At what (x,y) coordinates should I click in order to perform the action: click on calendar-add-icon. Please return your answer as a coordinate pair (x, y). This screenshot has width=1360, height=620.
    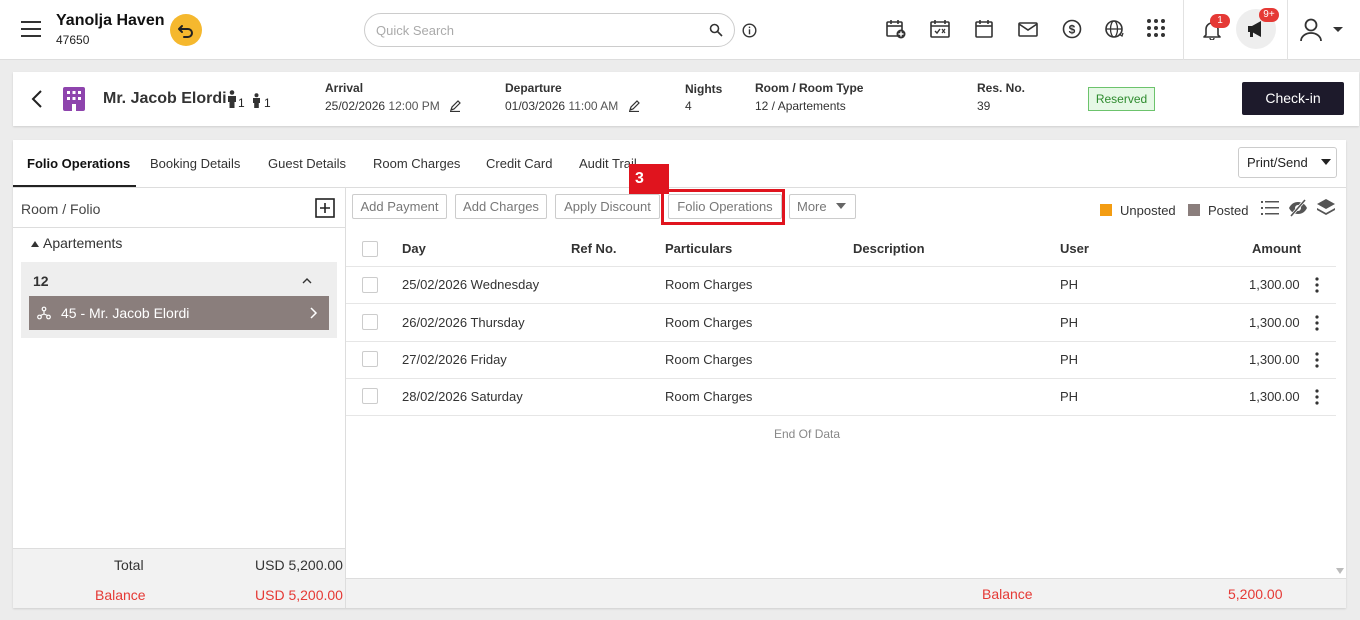
    Looking at the image, I should click on (897, 30).